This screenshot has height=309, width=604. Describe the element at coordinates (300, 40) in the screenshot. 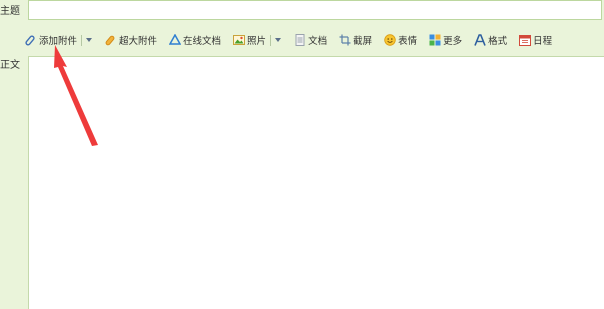

I see `document-icon` at that location.